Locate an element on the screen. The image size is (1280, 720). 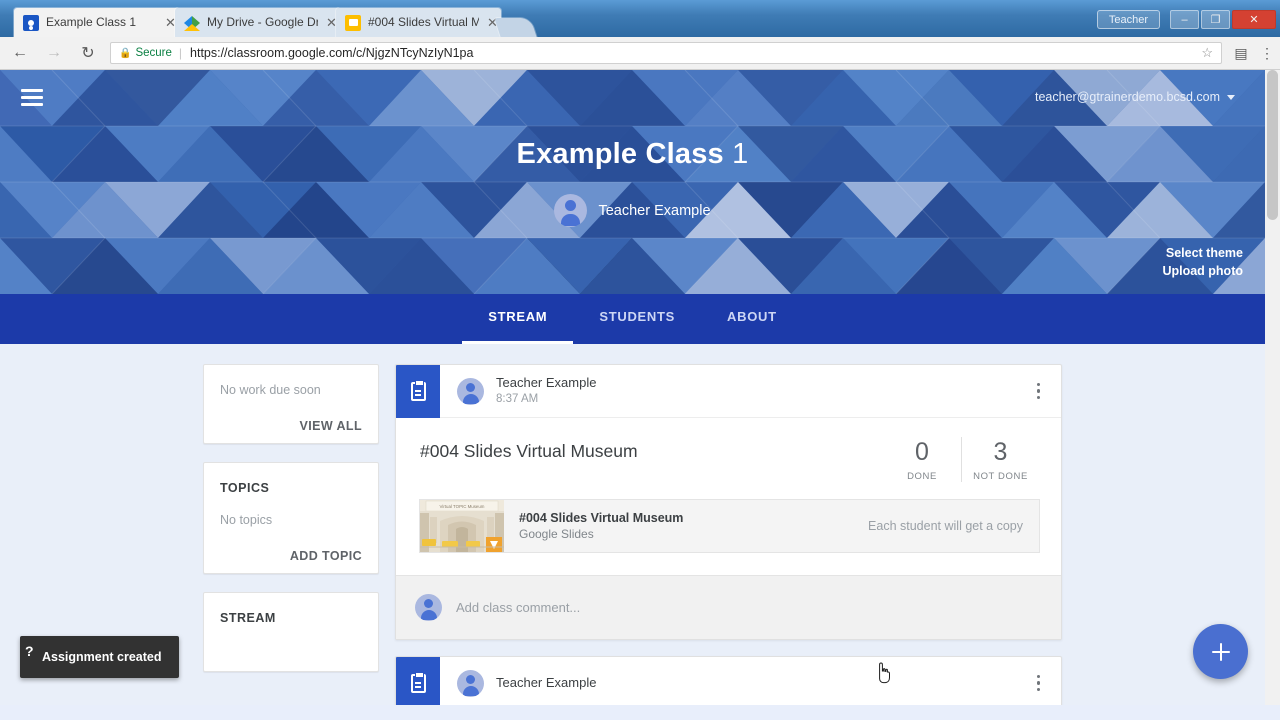
attachment-info: #004 Slides Virtual Museum Google Slides is located at coordinates (593, 526).